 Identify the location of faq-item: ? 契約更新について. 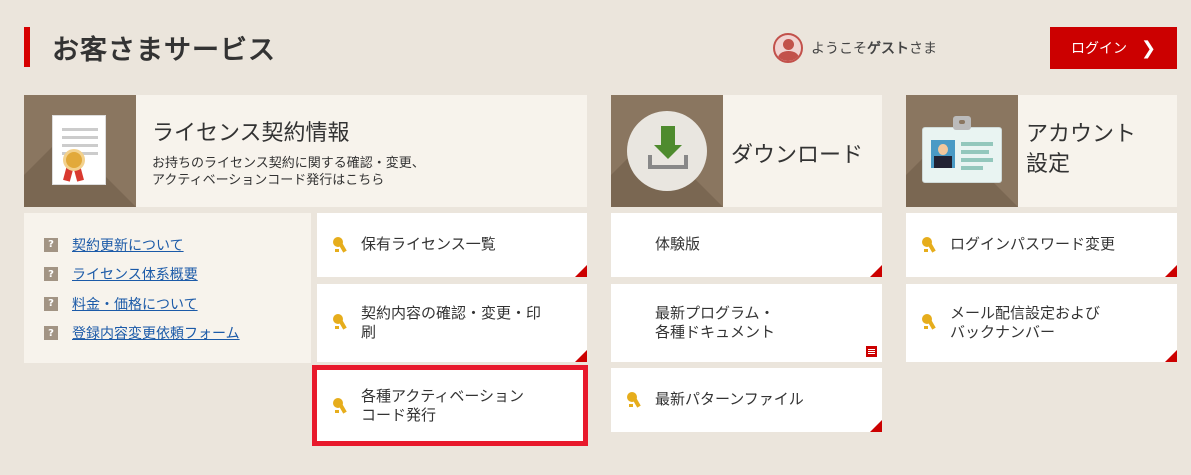
(142, 245).